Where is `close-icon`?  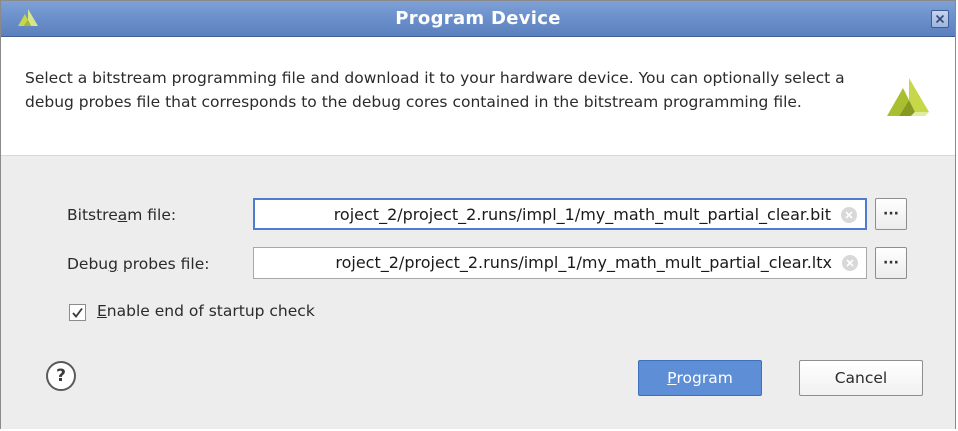
close-icon is located at coordinates (940, 19).